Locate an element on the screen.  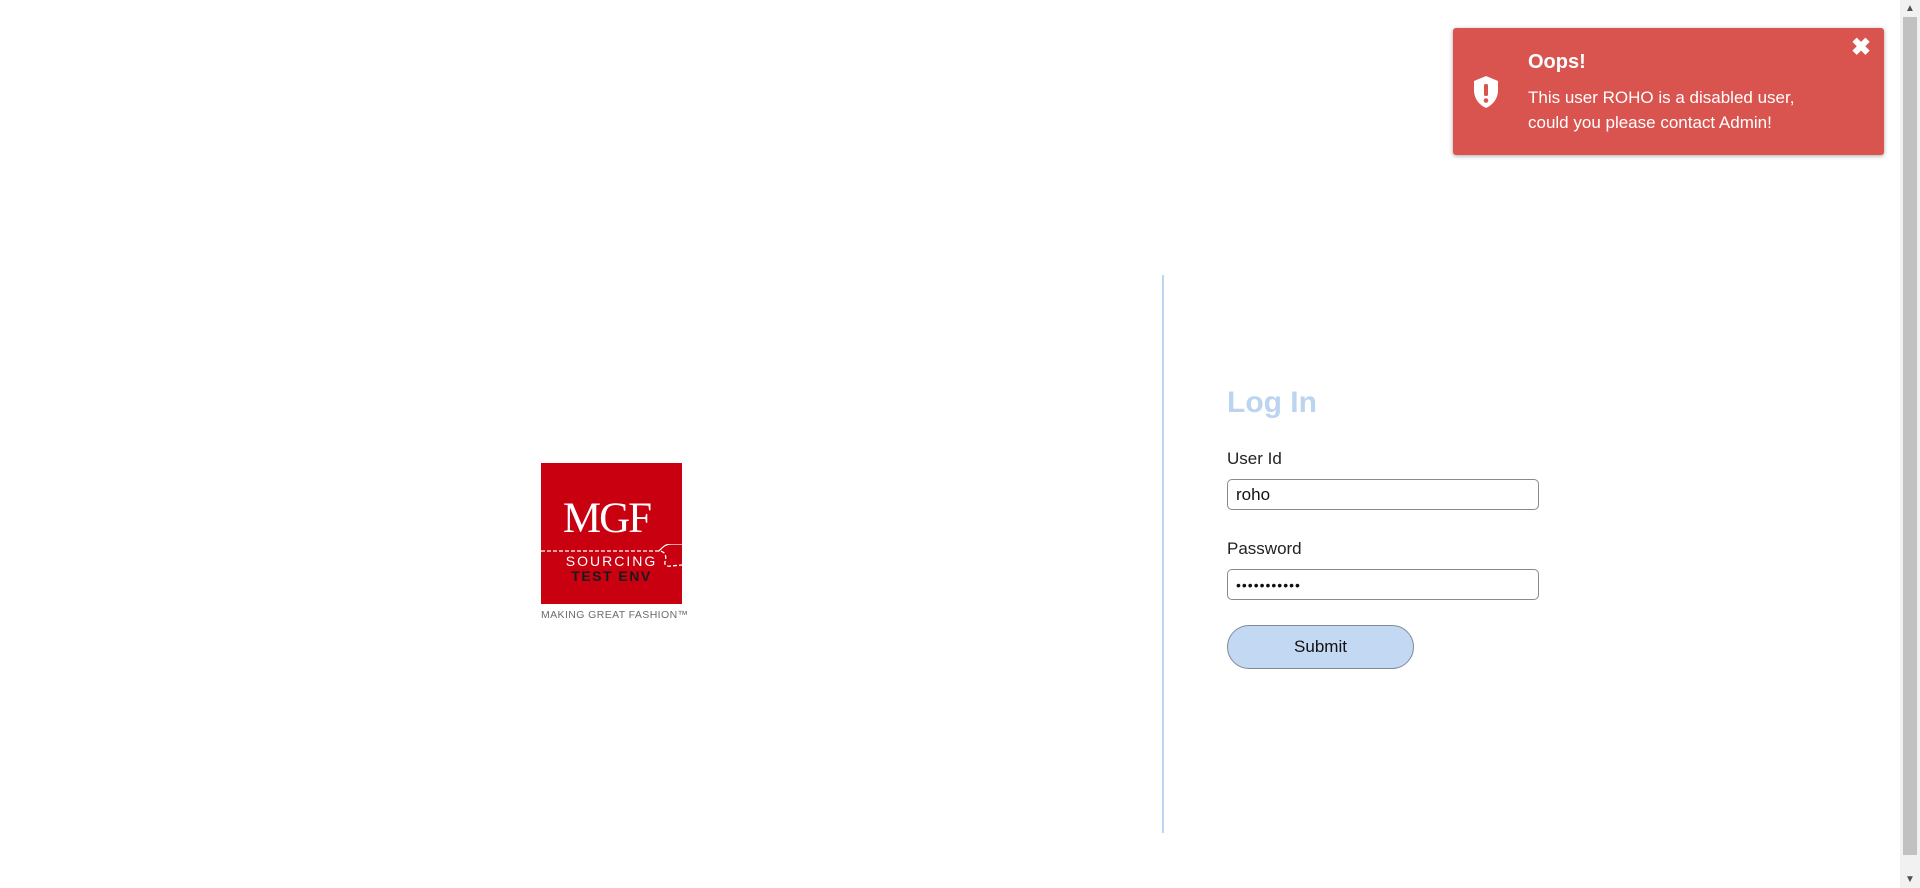
close-icon: ✖ is located at coordinates (1861, 48).